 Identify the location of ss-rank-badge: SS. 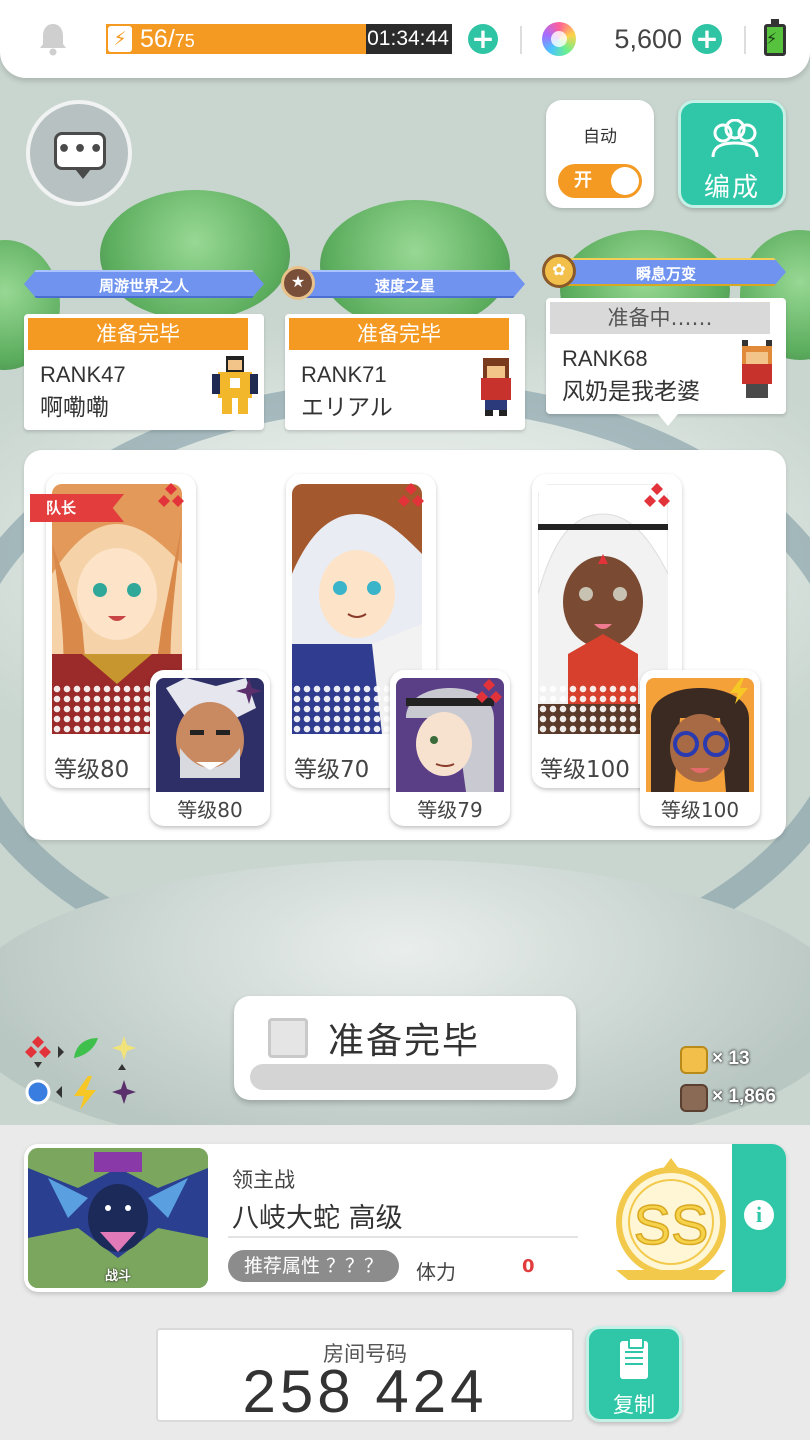
(671, 1219).